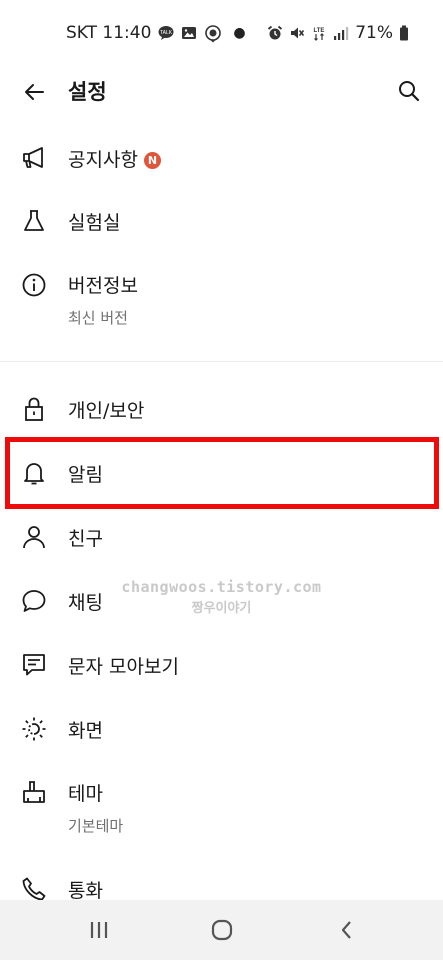 This screenshot has width=443, height=960. Describe the element at coordinates (341, 33) in the screenshot. I see `signal-icon` at that location.